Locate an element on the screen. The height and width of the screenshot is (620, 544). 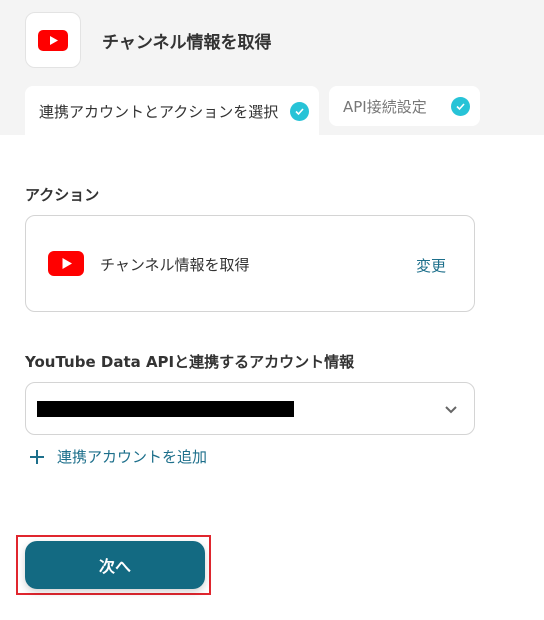
action-card: チャンネル情報を取得 変更 is located at coordinates (250, 263).